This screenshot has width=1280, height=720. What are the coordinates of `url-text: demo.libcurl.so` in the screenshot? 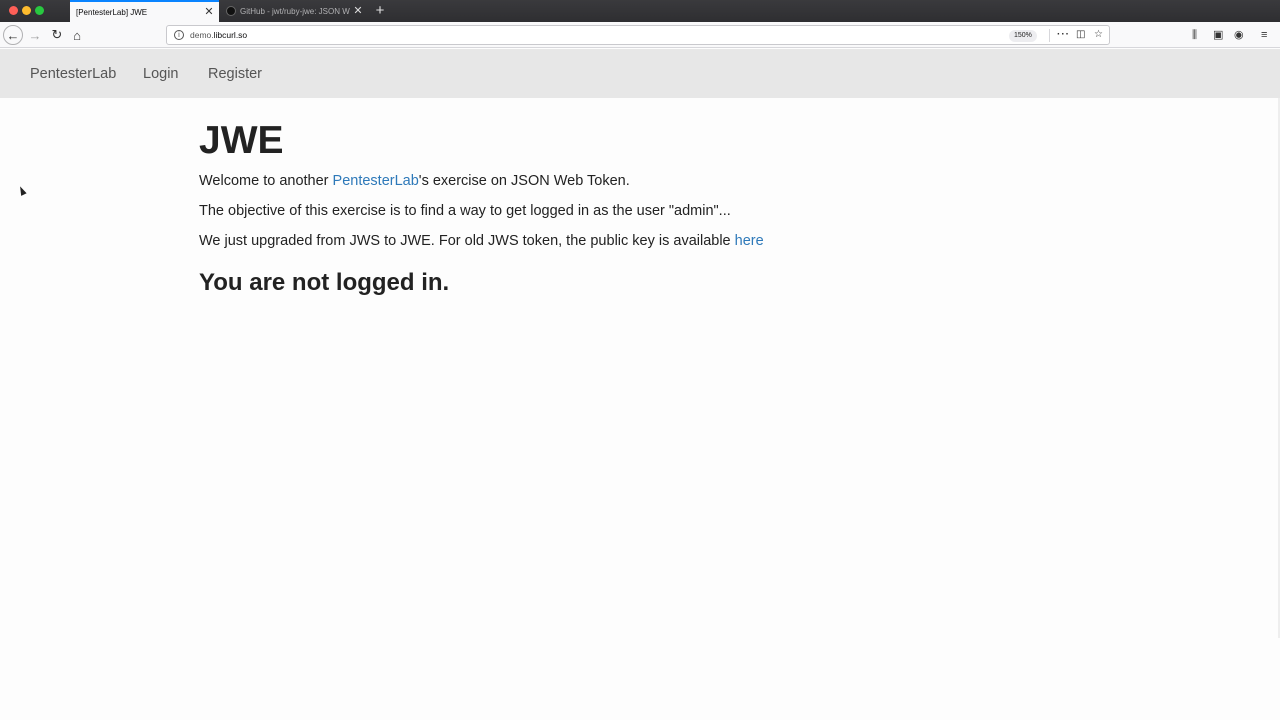 It's located at (218, 35).